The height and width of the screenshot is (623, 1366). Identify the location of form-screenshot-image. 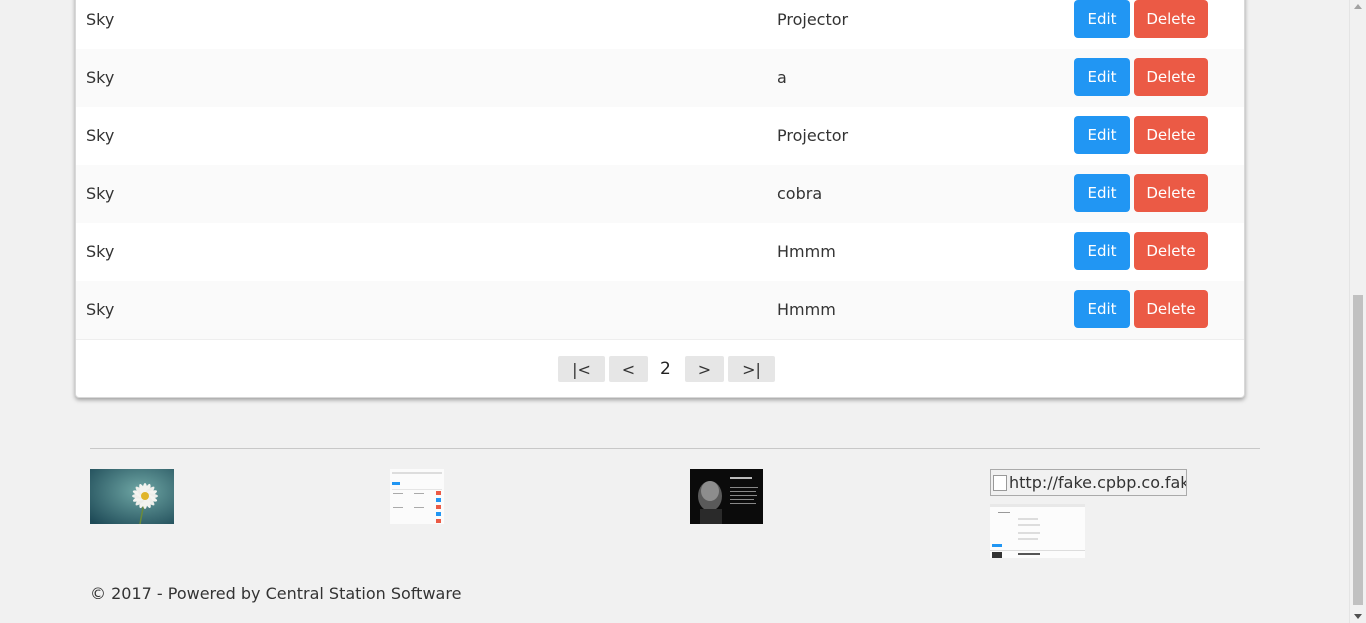
(1037, 531).